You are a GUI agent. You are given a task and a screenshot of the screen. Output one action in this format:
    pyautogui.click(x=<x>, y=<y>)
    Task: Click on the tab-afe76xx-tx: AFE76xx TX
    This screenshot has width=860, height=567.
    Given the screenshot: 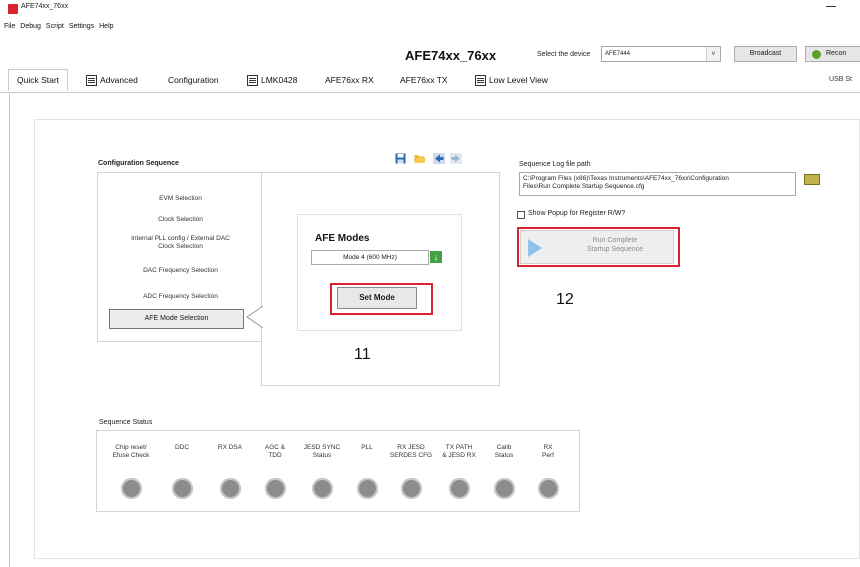 What is the action you would take?
    pyautogui.click(x=424, y=80)
    